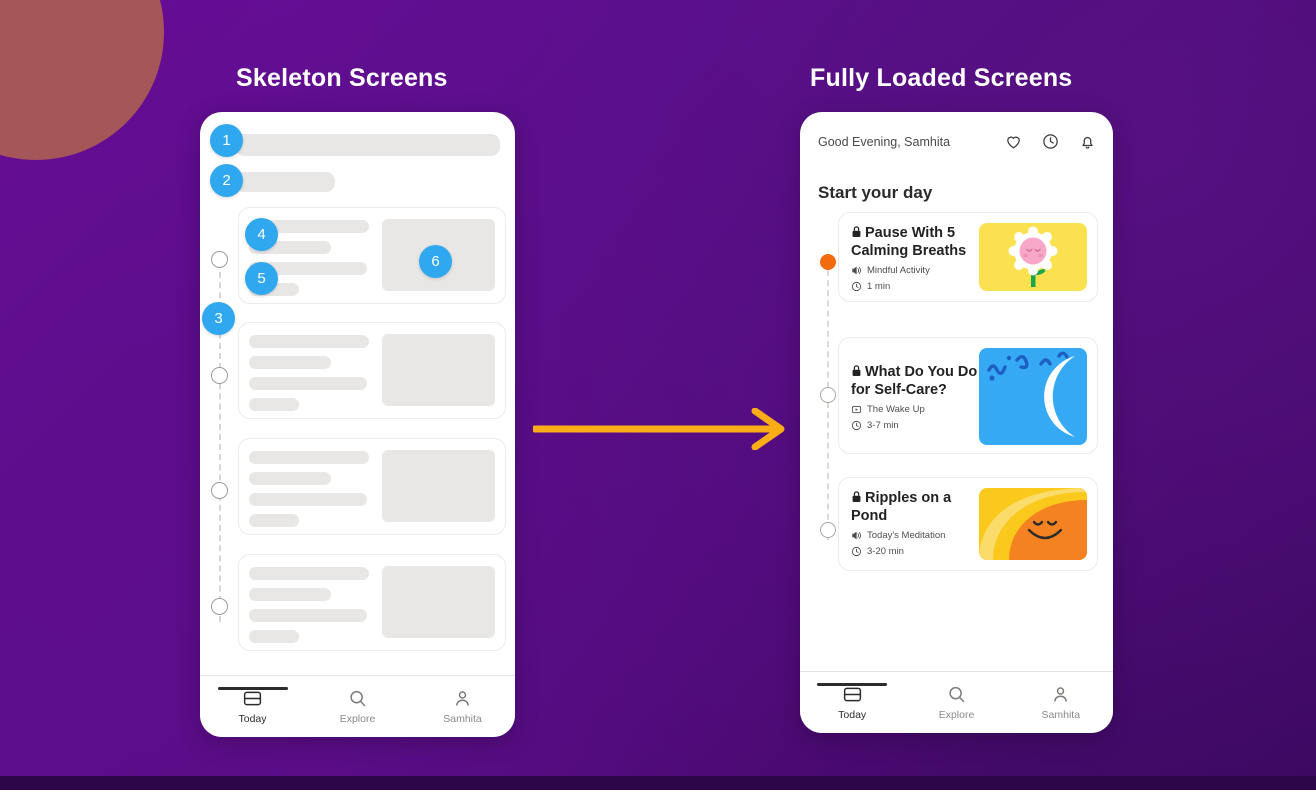  What do you see at coordinates (856, 410) in the screenshot?
I see `video-icon` at bounding box center [856, 410].